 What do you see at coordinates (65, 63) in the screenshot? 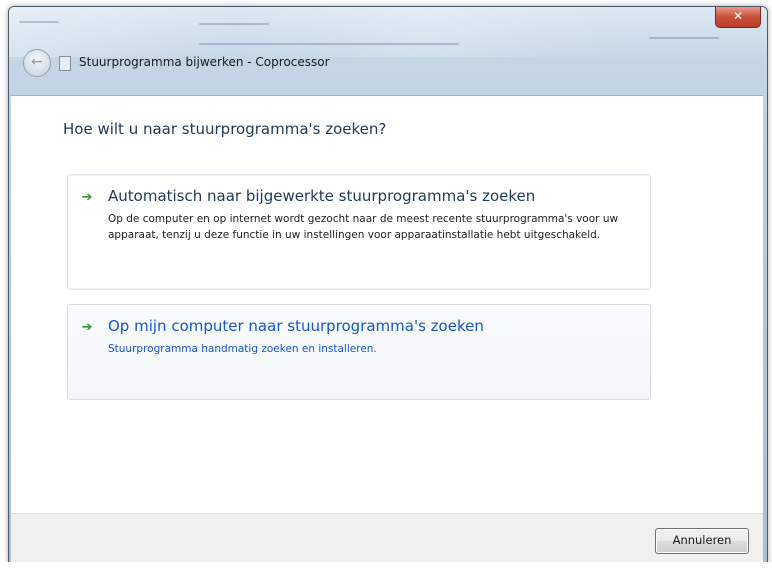
I see `device-icon` at bounding box center [65, 63].